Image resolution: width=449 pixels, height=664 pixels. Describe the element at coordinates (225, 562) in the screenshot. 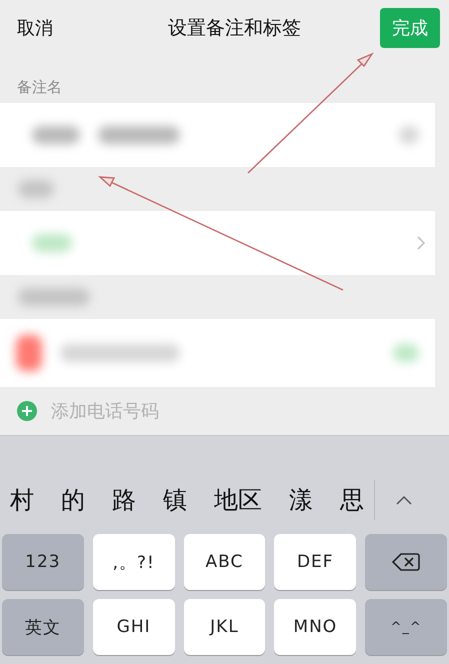

I see `keyboard-key: ABC` at that location.